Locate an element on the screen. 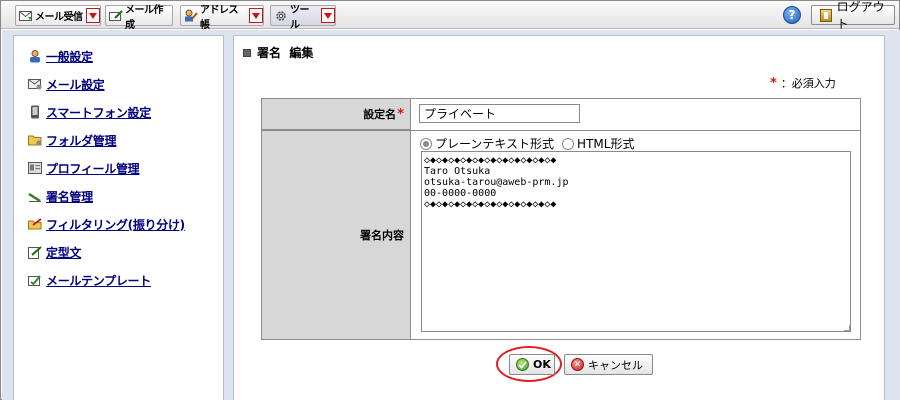 This screenshot has height=400, width=900. gear-icon is located at coordinates (281, 16).